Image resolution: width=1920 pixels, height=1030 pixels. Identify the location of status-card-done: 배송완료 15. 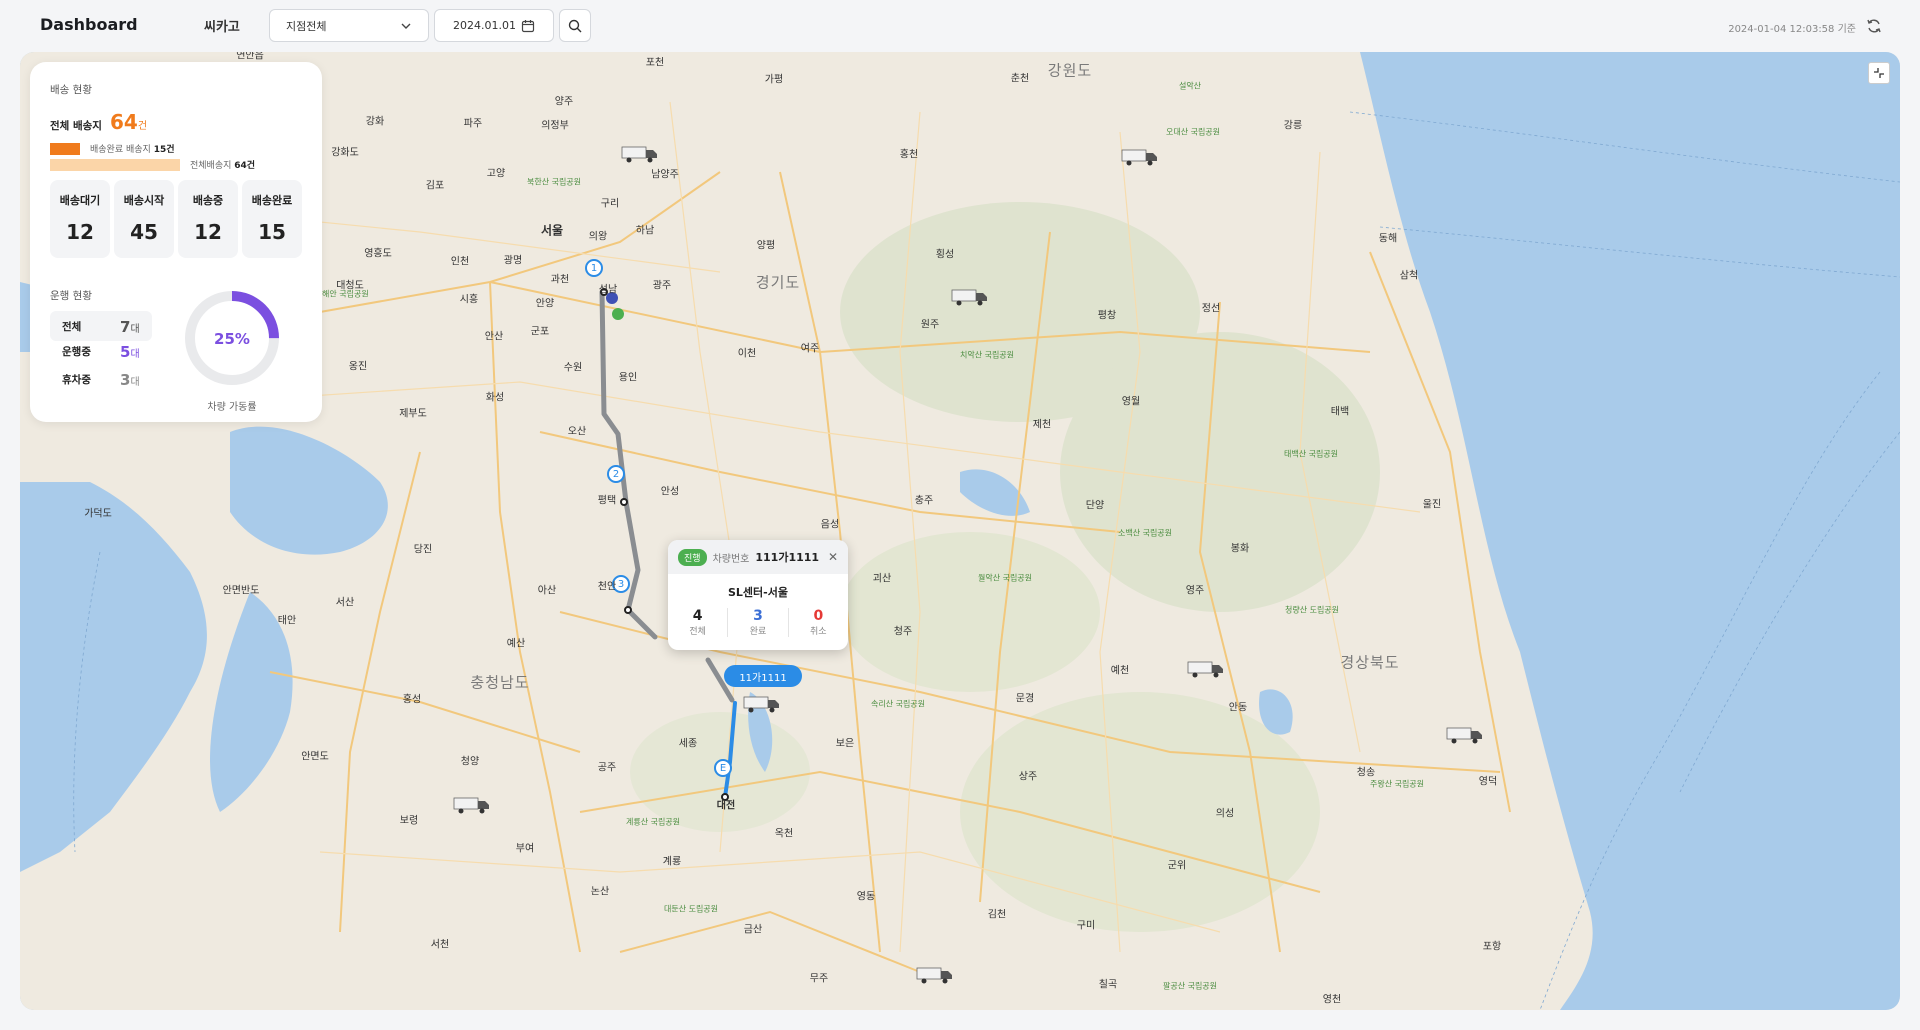
(272, 219).